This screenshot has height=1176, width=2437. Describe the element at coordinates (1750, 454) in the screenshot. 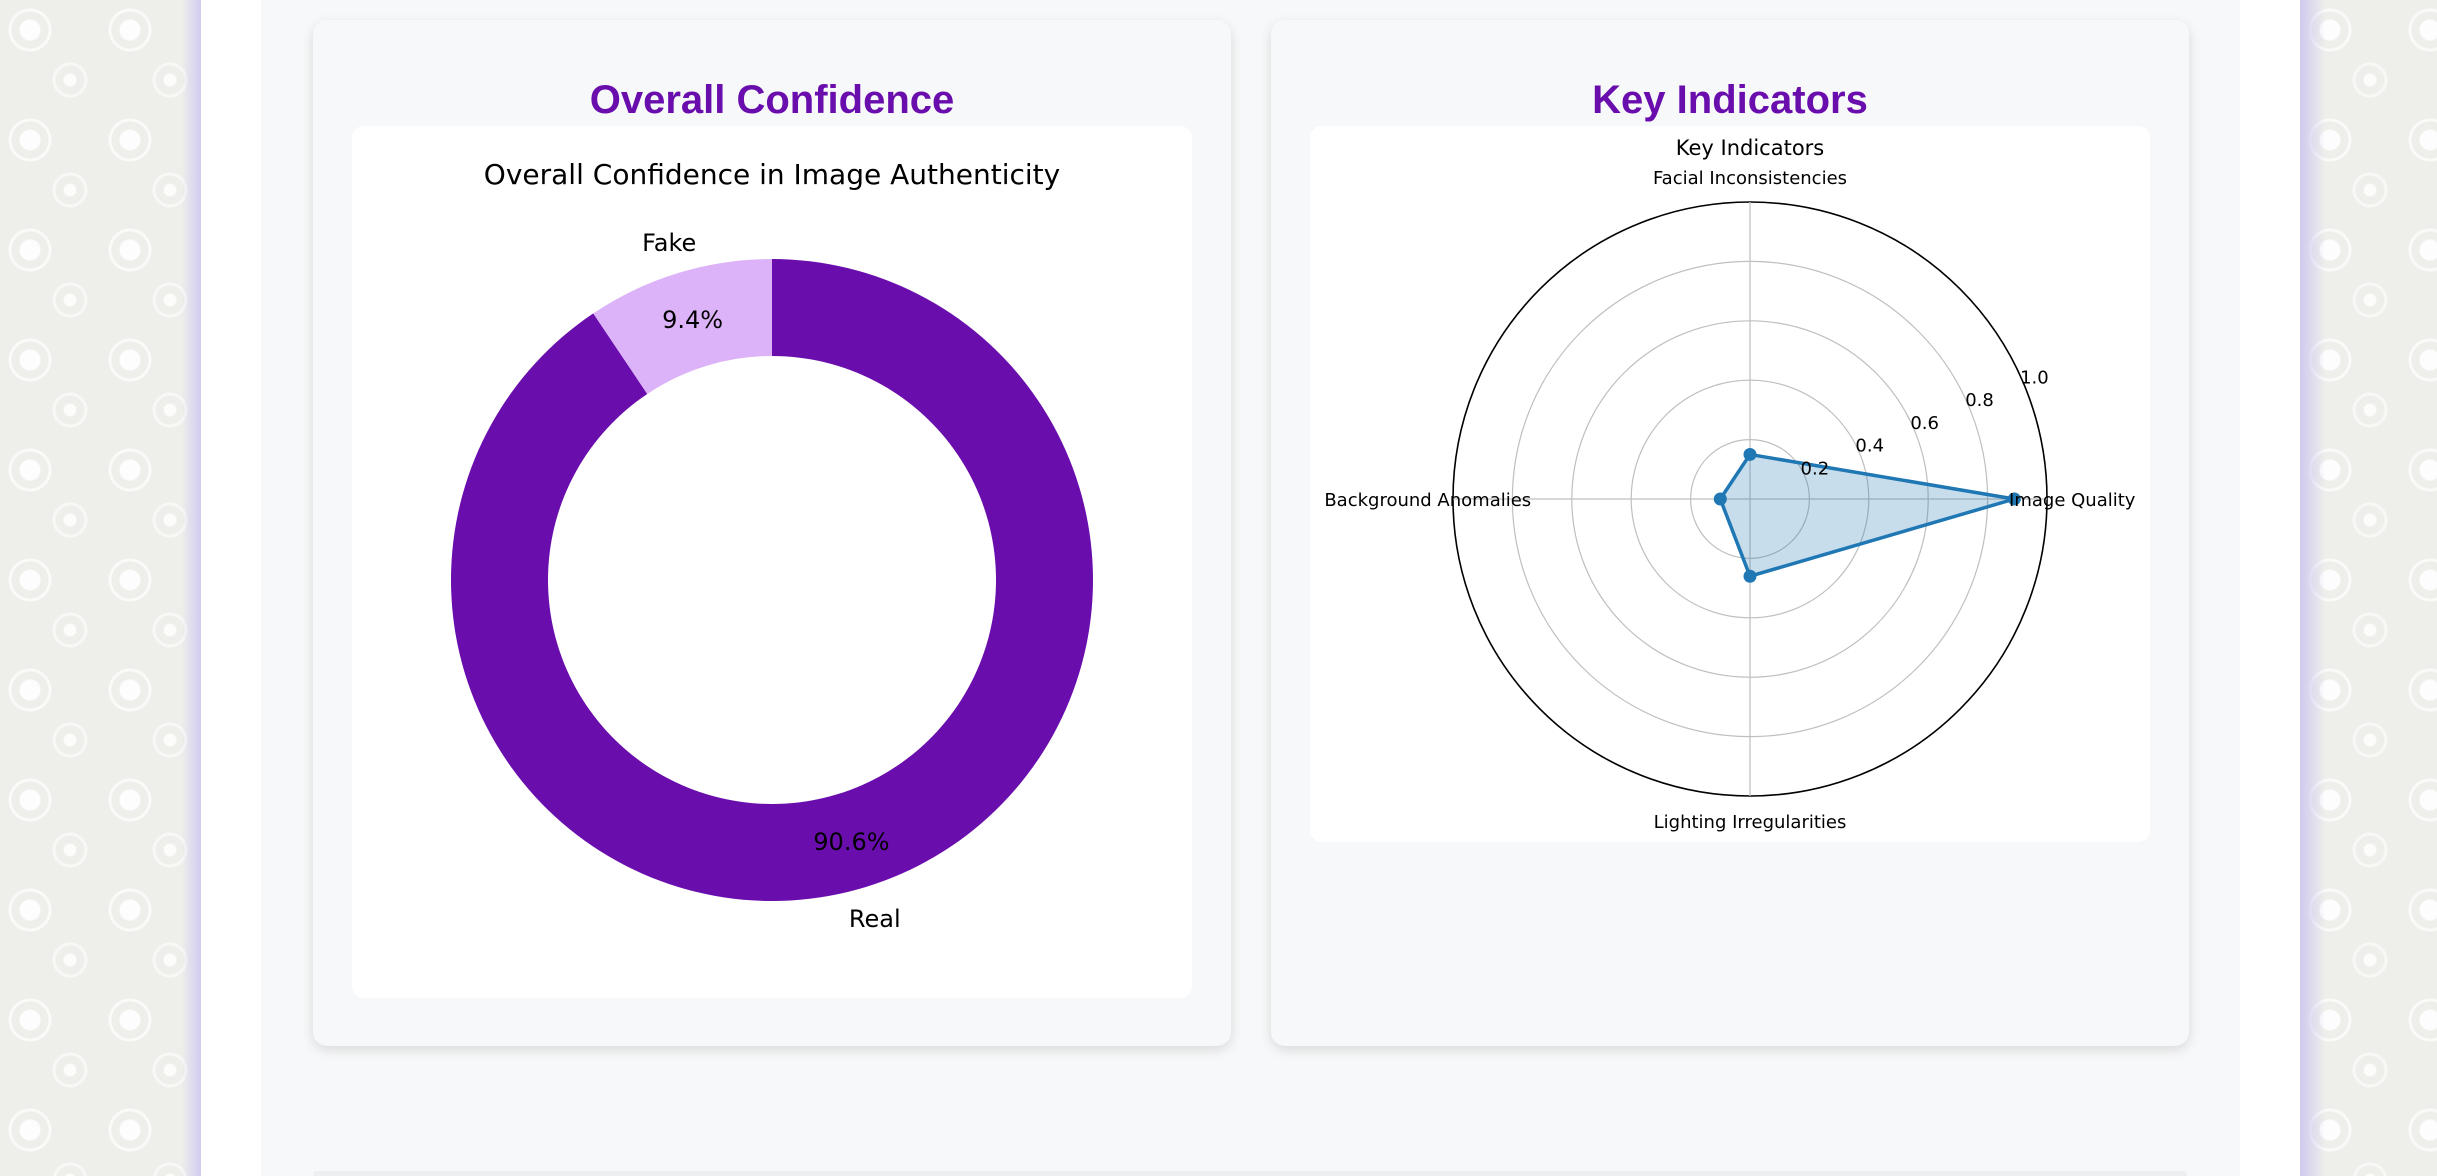

I see `radar-point-facial-inconsistencies` at that location.